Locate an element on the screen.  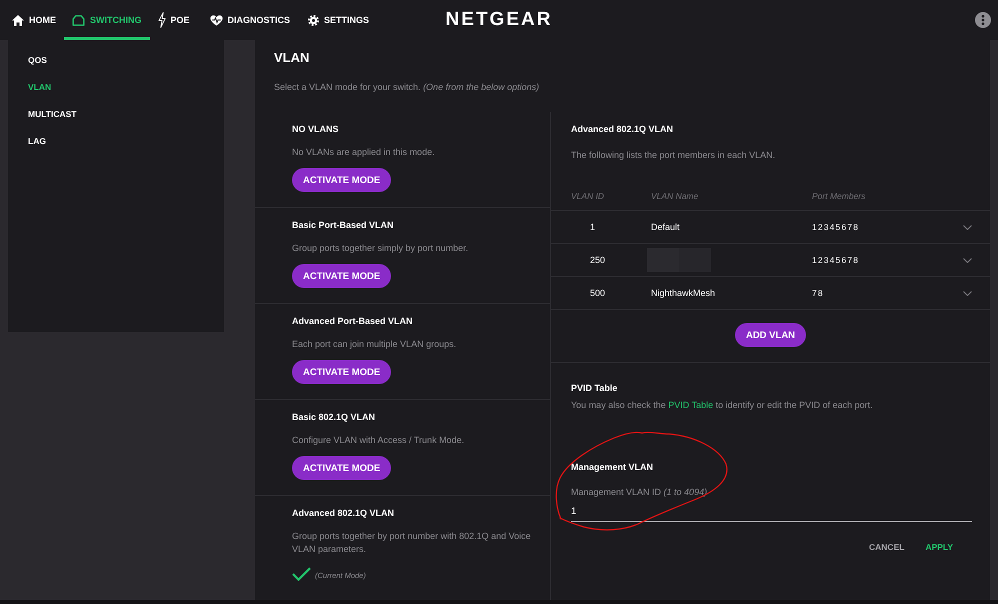
section-description: The following lists the port members in each VLAN. is located at coordinates (673, 155).